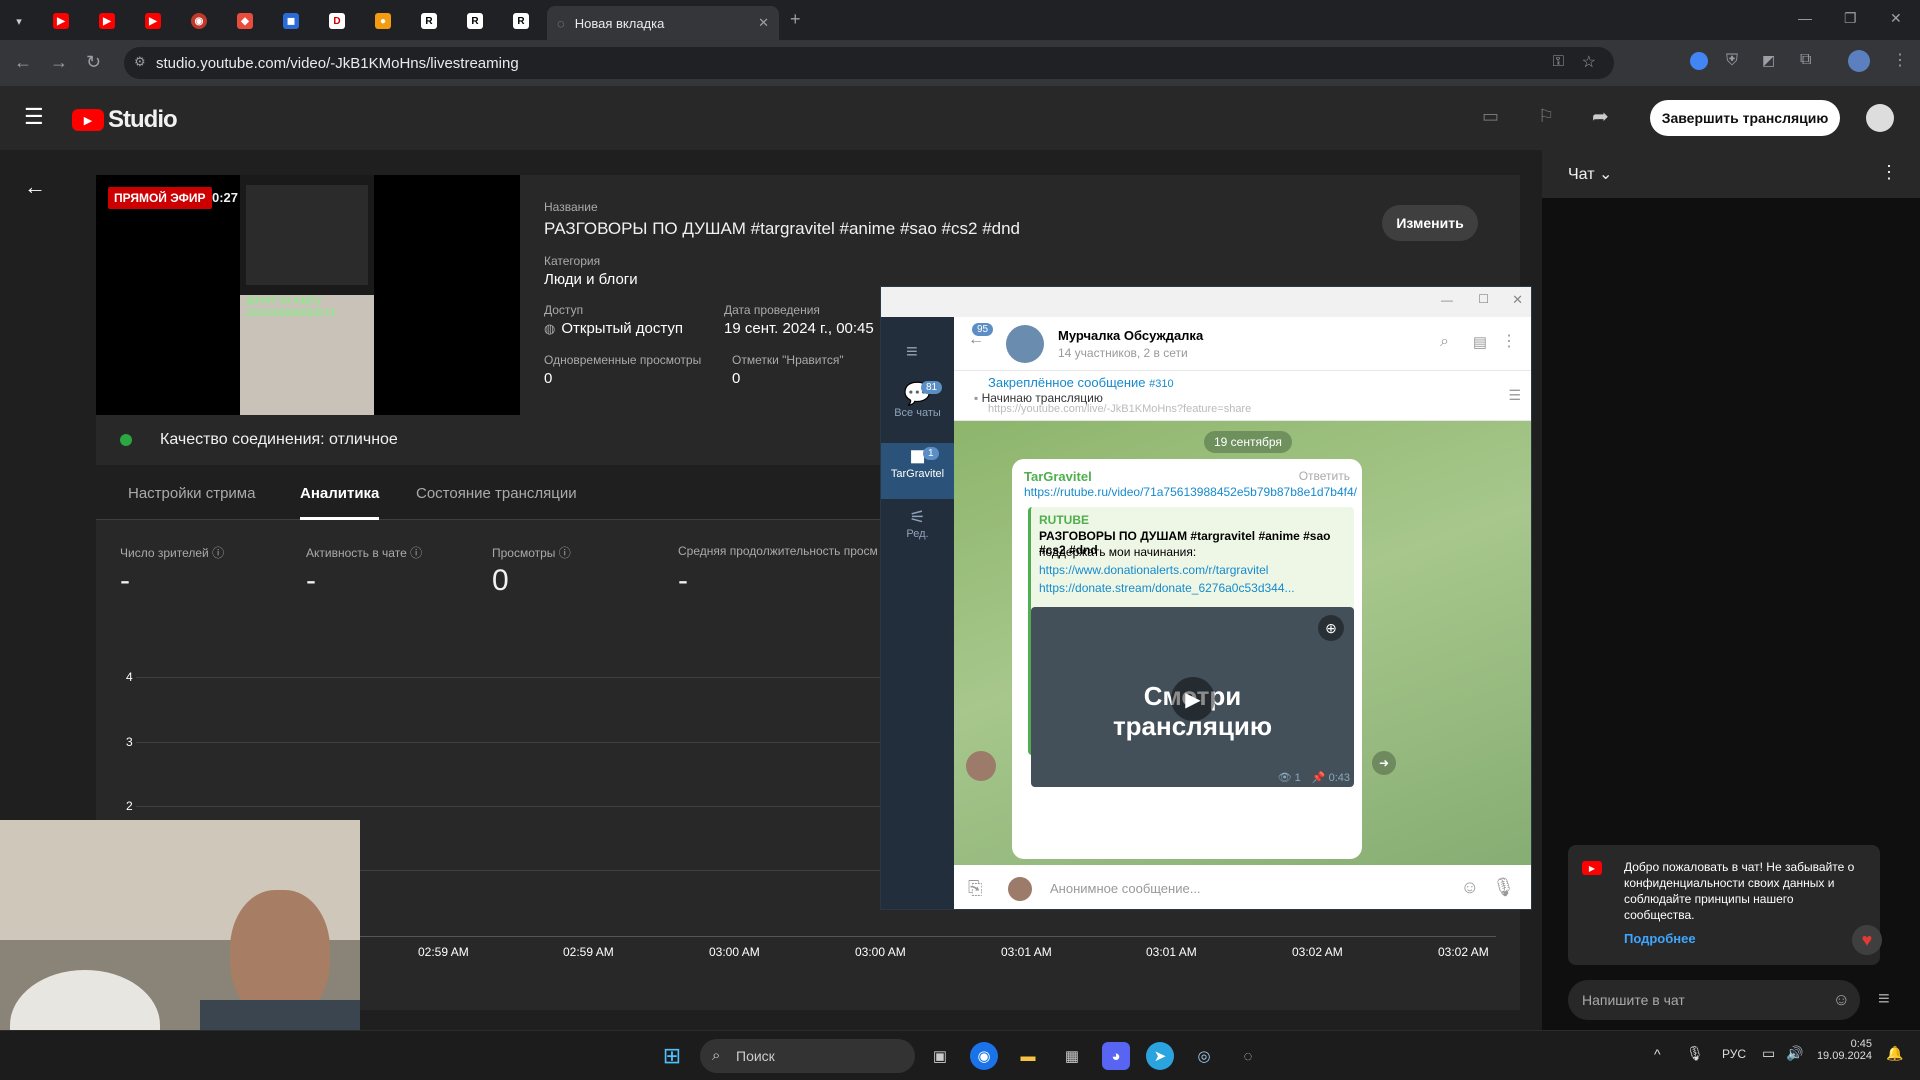 The height and width of the screenshot is (1080, 1920). I want to click on task-view-icon: ▣, so click(940, 1056).